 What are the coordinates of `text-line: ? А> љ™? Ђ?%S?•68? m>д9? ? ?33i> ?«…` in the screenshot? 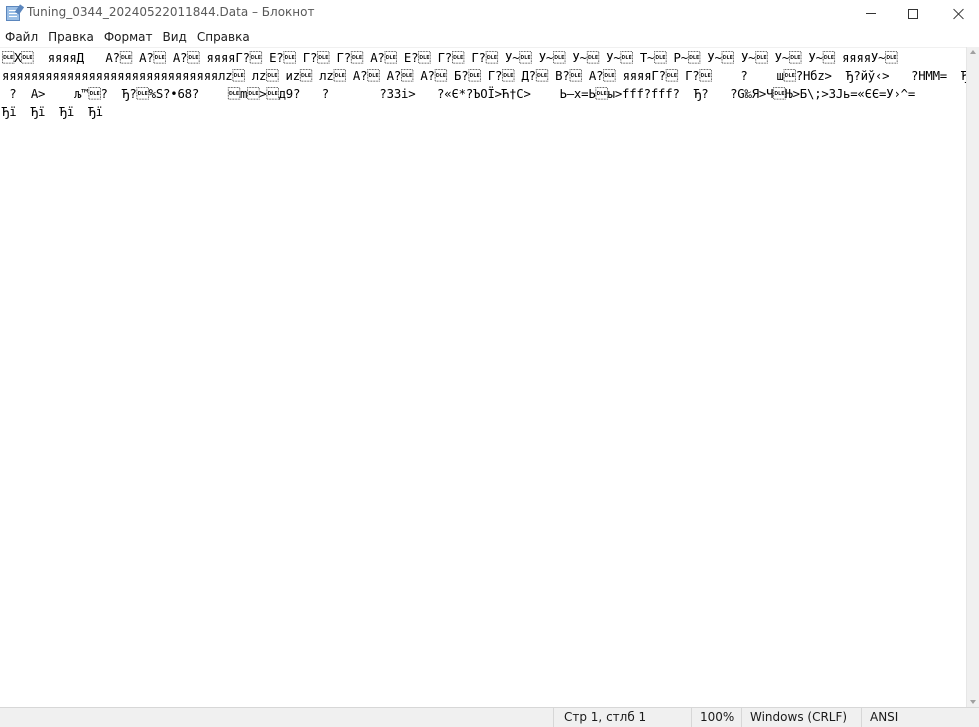 It's located at (459, 94).